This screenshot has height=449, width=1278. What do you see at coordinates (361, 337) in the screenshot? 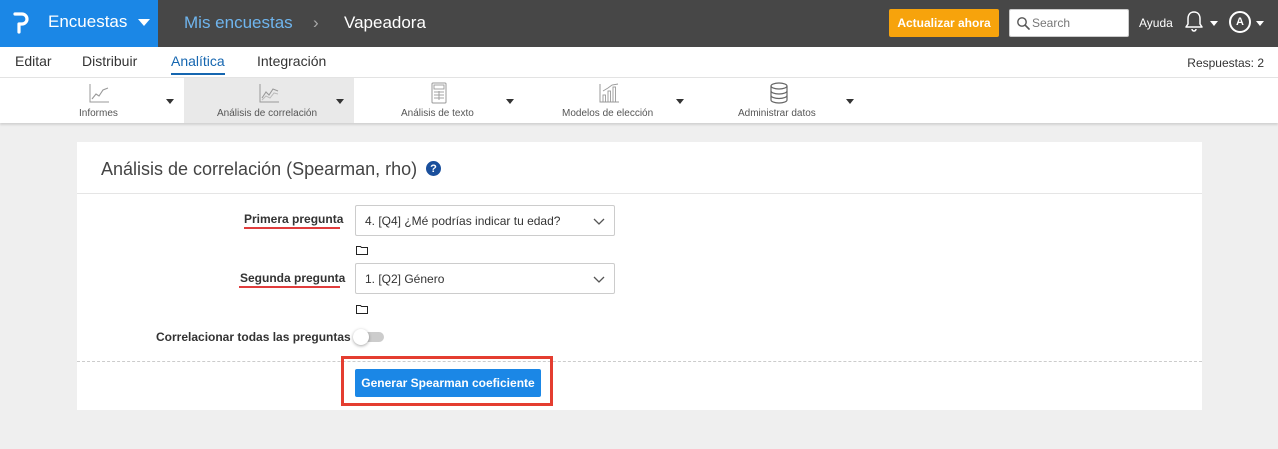
I see `toggle-knob` at bounding box center [361, 337].